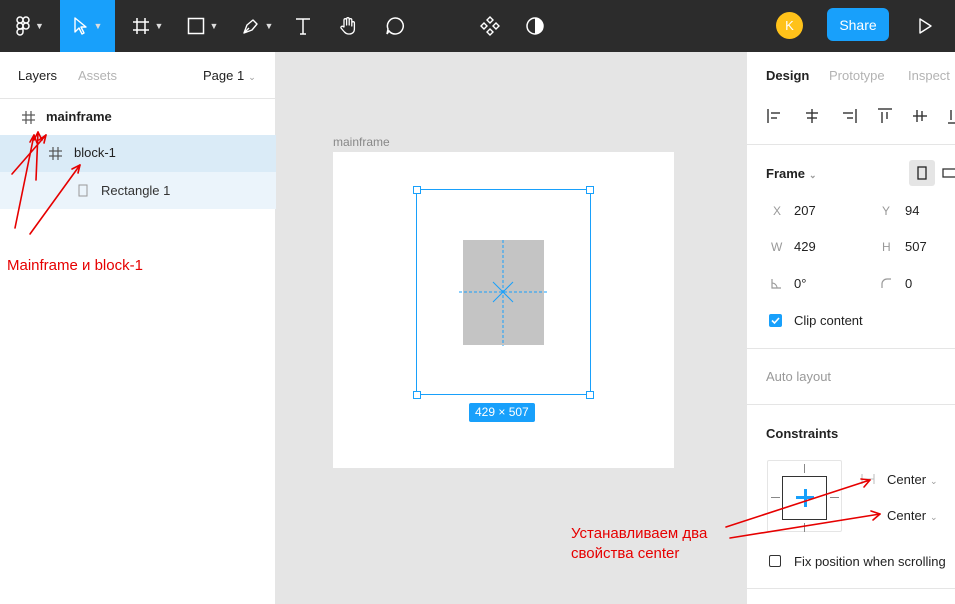  Describe the element at coordinates (828, 320) in the screenshot. I see `clip-content-label: Clip content` at that location.